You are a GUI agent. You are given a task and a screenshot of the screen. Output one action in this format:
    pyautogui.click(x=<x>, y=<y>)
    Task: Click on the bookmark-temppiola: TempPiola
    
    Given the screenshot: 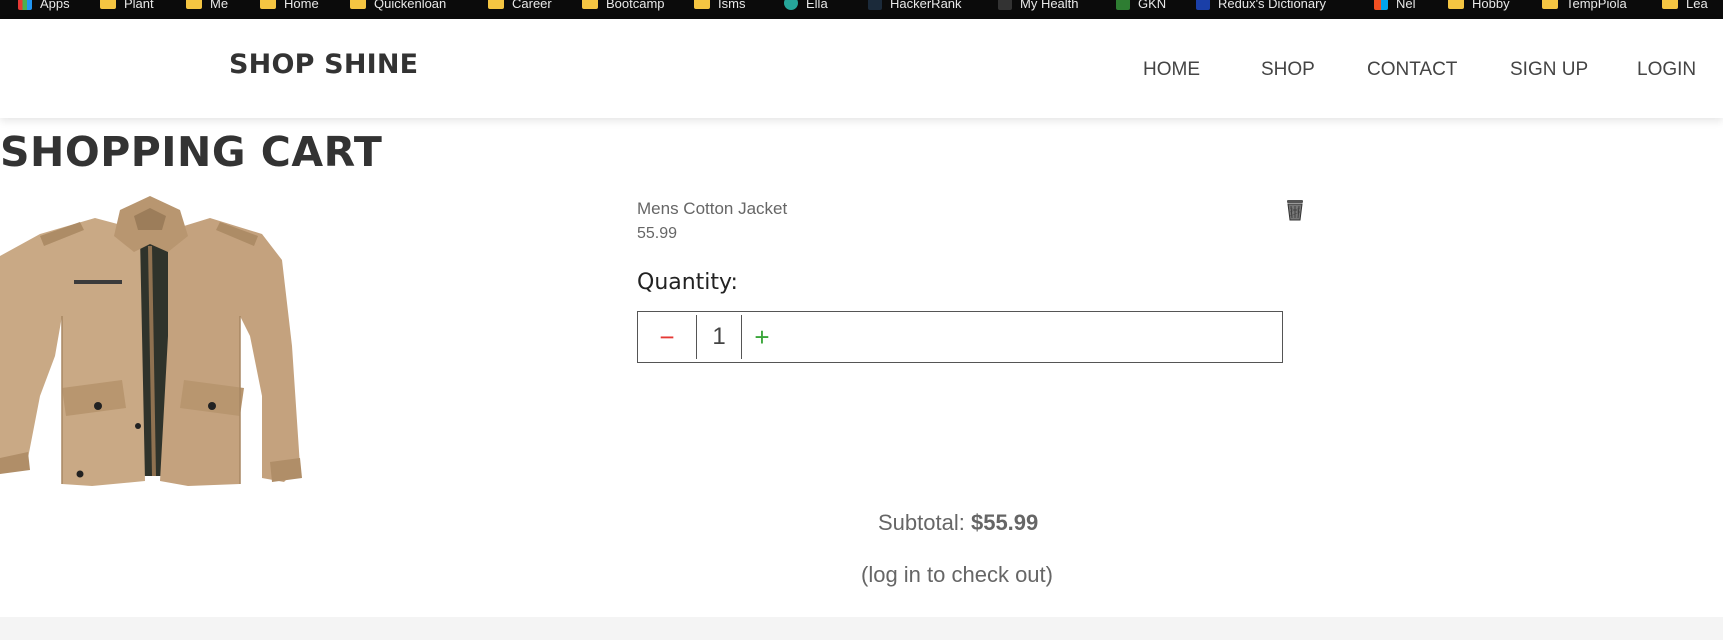 What is the action you would take?
    pyautogui.click(x=1584, y=6)
    